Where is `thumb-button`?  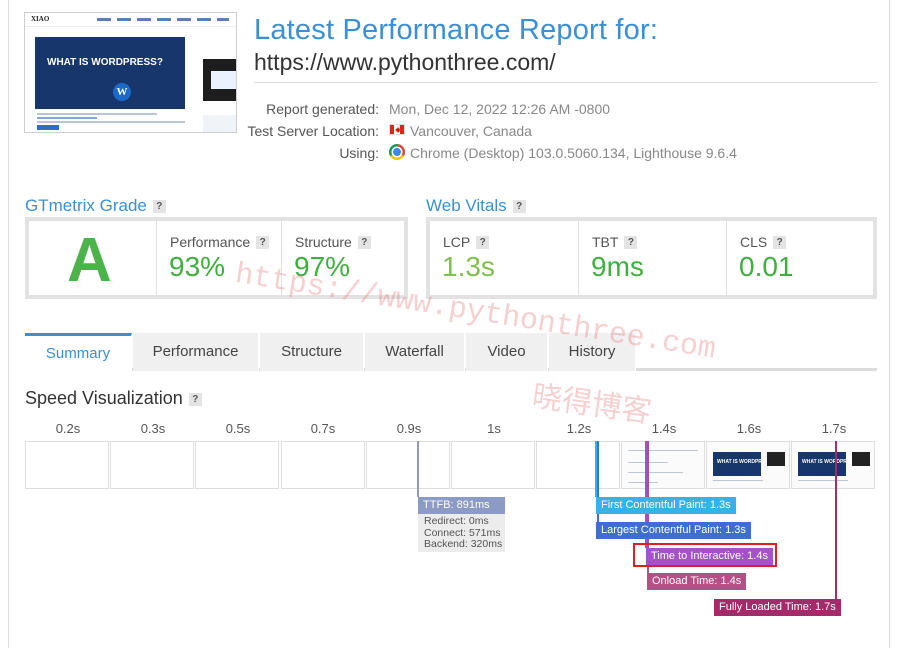 thumb-button is located at coordinates (48, 127).